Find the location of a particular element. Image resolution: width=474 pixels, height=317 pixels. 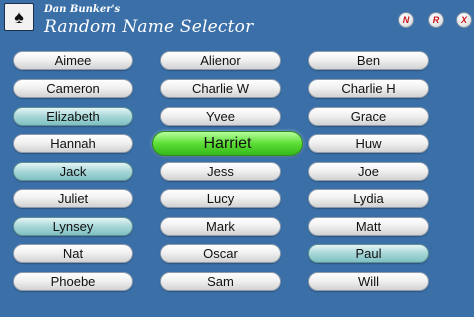

name-label: Oscar is located at coordinates (220, 253).